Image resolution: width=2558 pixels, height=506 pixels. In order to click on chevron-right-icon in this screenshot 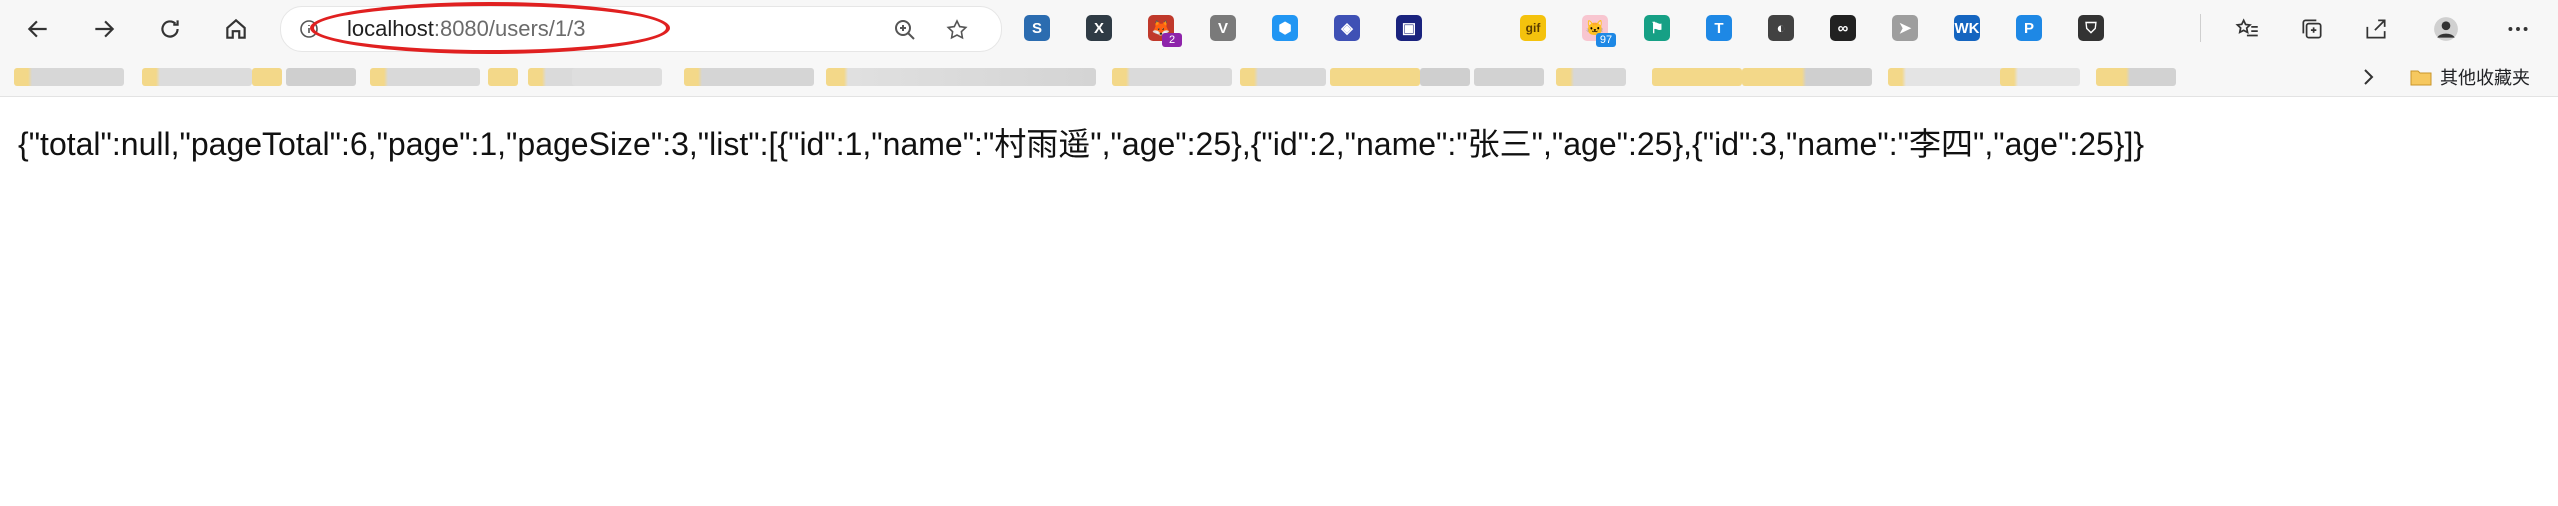, I will do `click(2368, 77)`.